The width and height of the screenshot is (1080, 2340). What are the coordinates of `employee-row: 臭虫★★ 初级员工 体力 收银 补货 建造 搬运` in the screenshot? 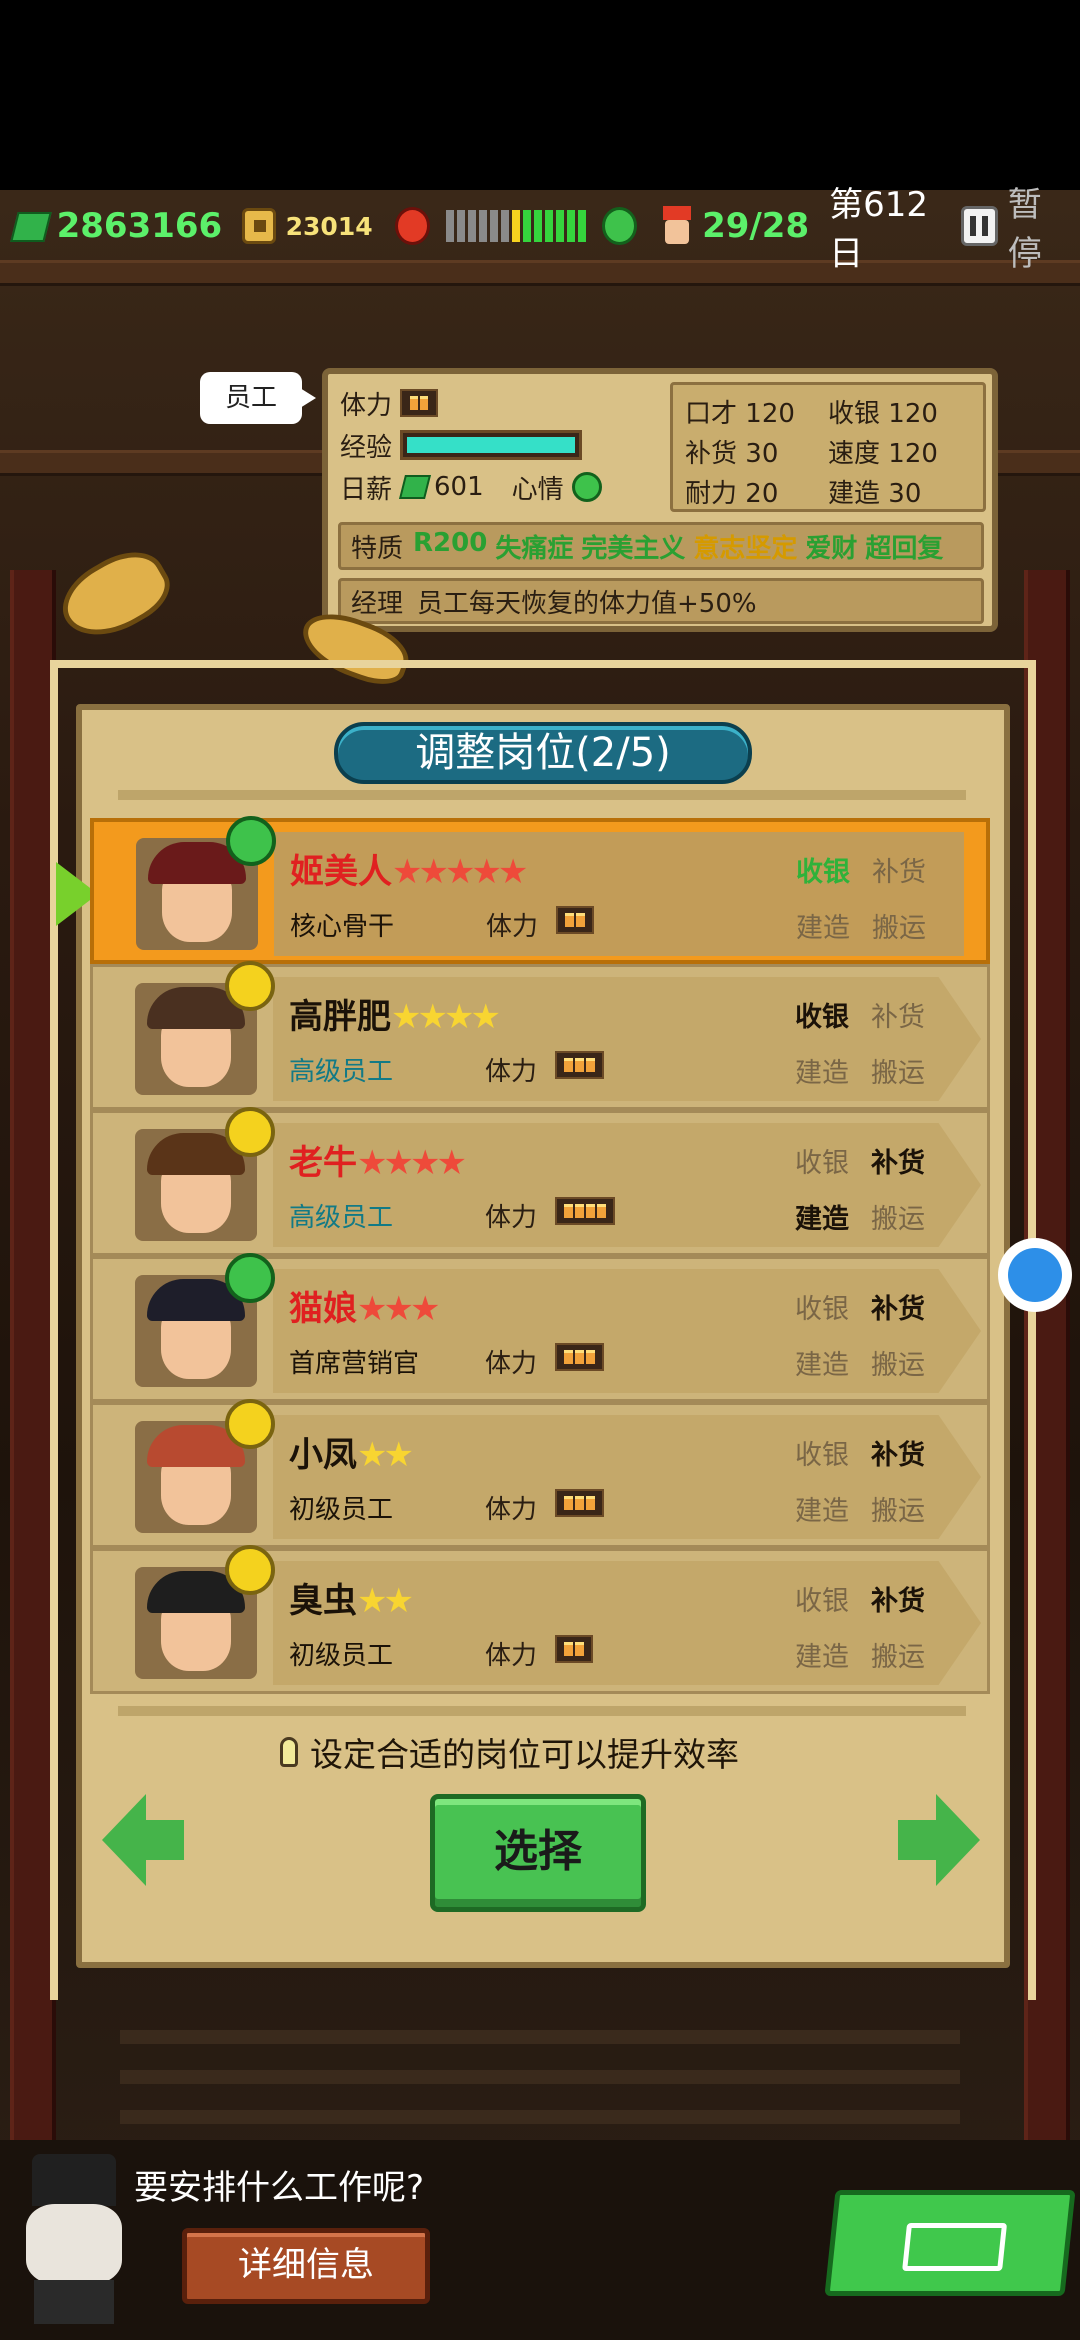 It's located at (540, 1619).